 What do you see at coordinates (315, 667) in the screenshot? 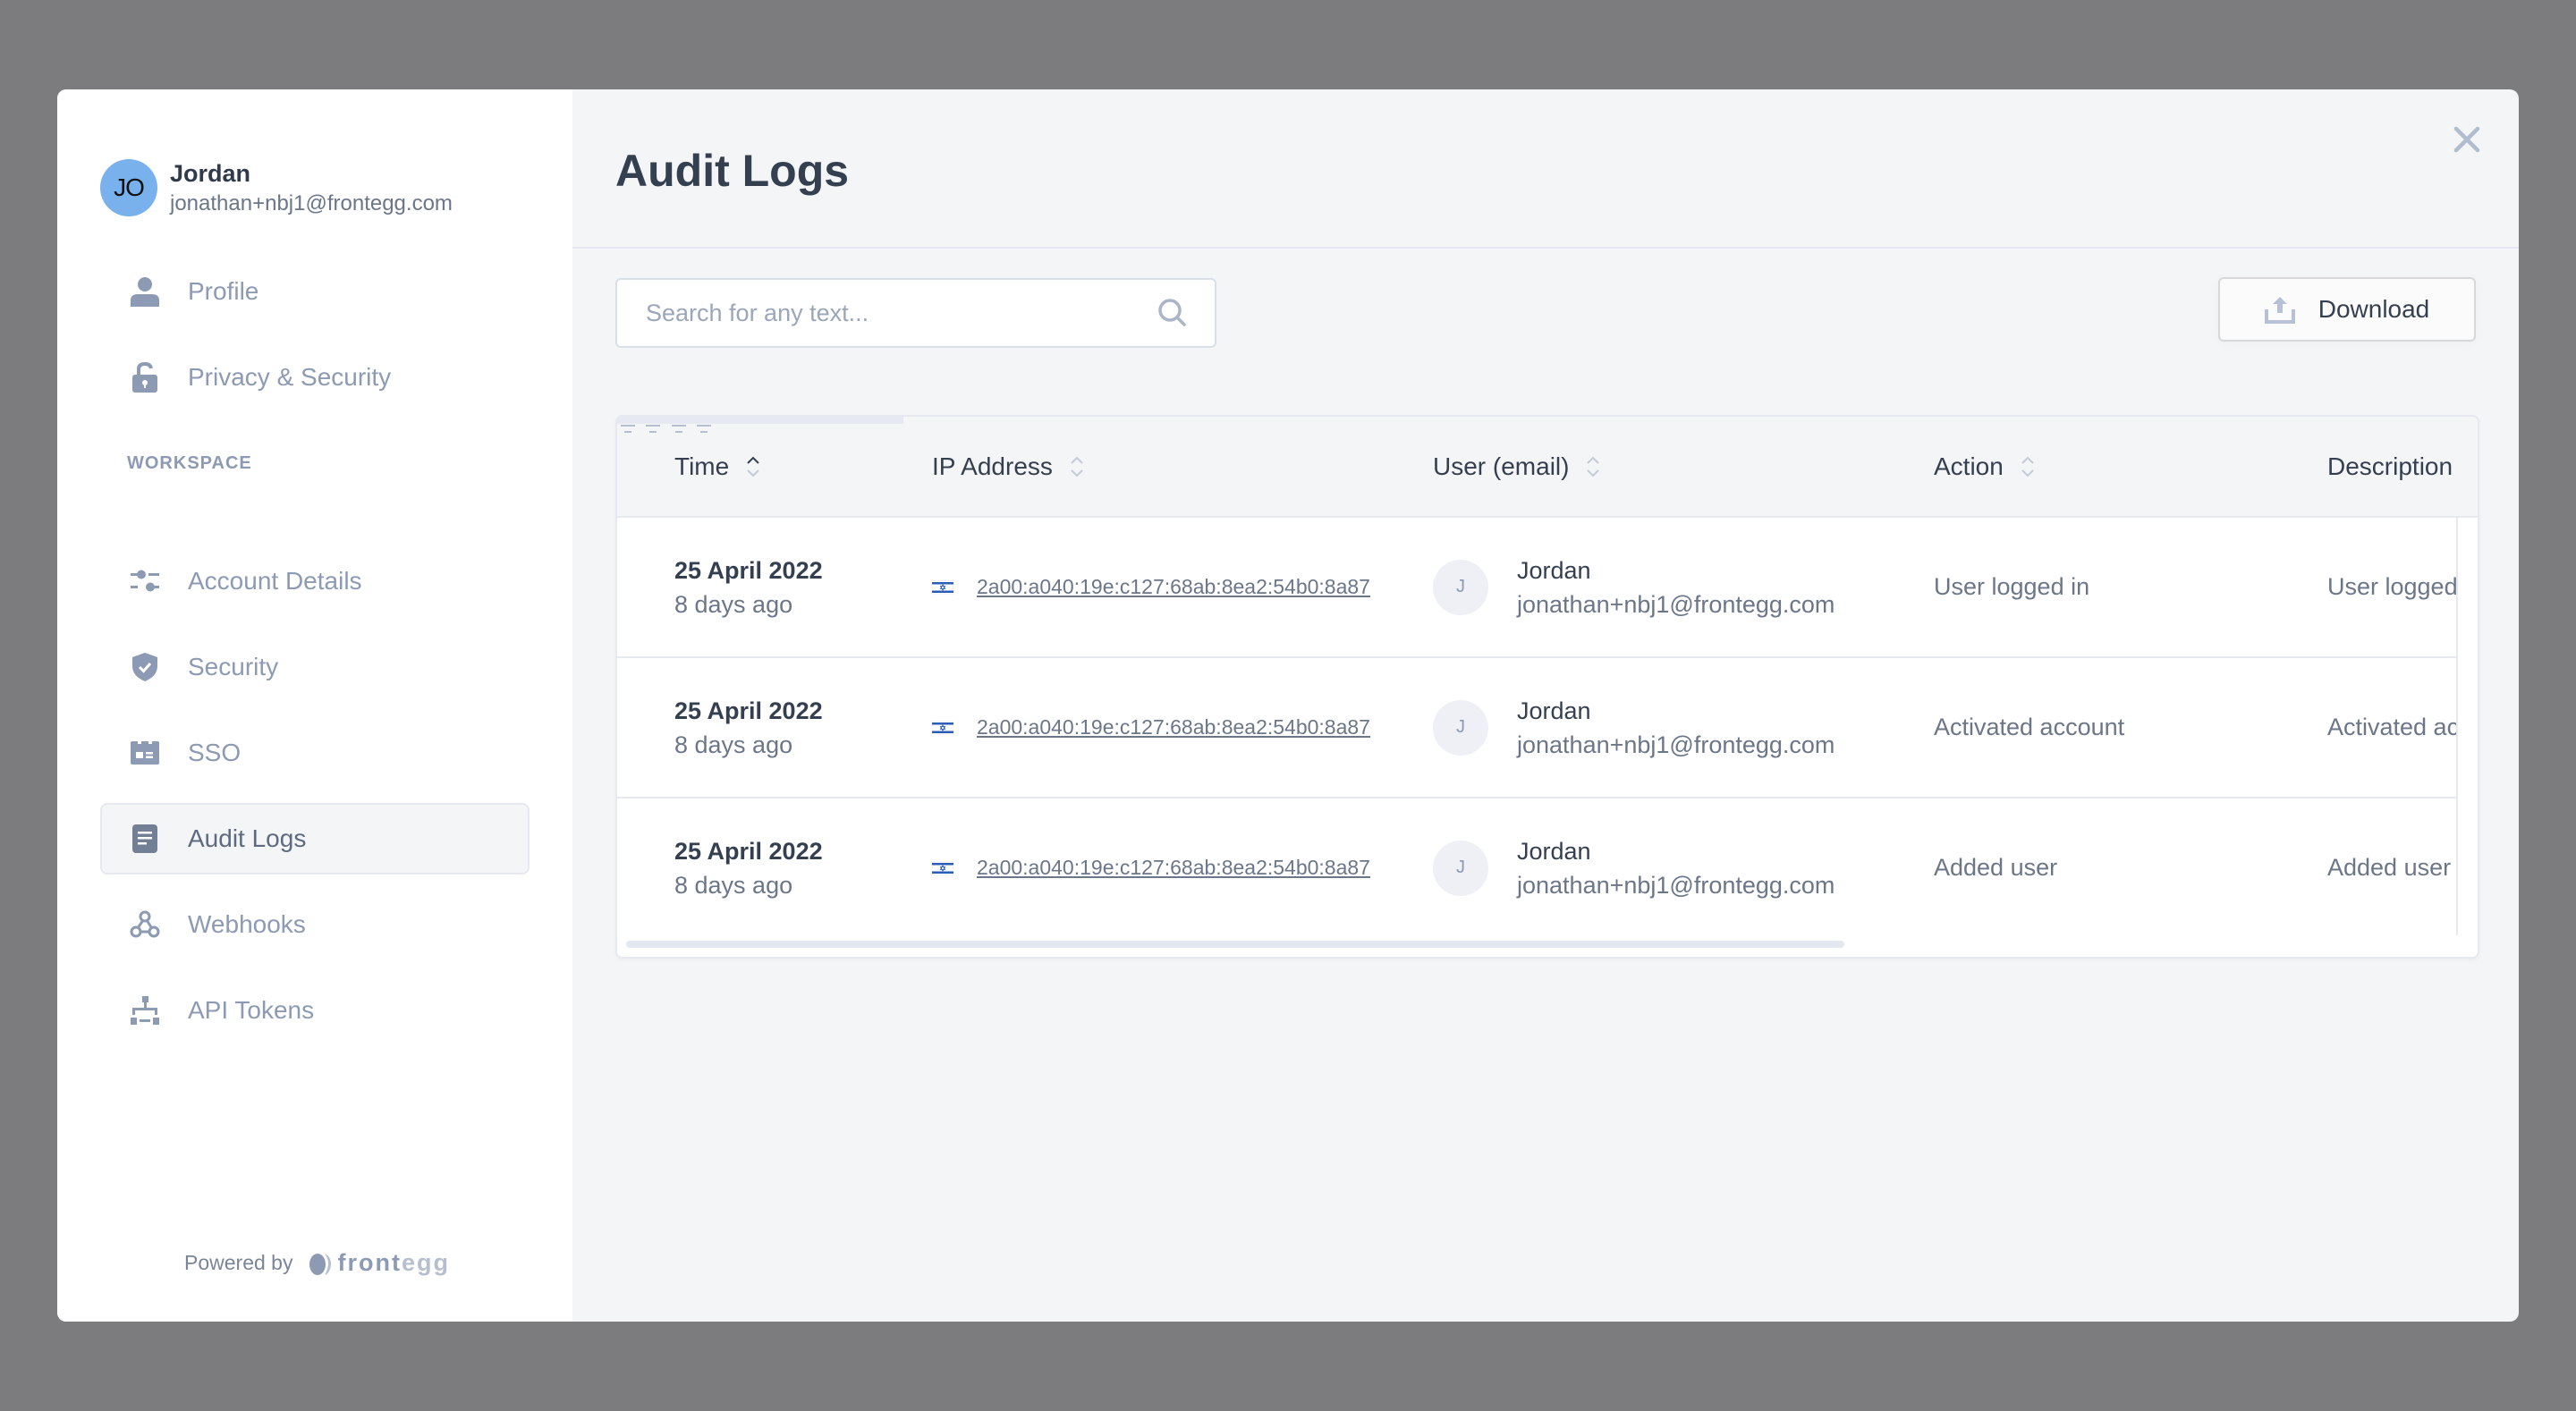
I see `sidebar-item-security: Security` at bounding box center [315, 667].